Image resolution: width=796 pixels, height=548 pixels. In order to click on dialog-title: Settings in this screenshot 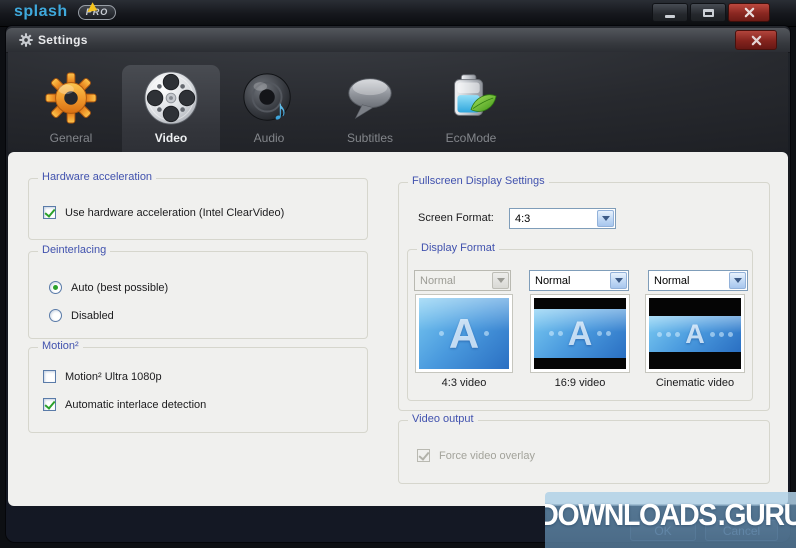, I will do `click(63, 40)`.